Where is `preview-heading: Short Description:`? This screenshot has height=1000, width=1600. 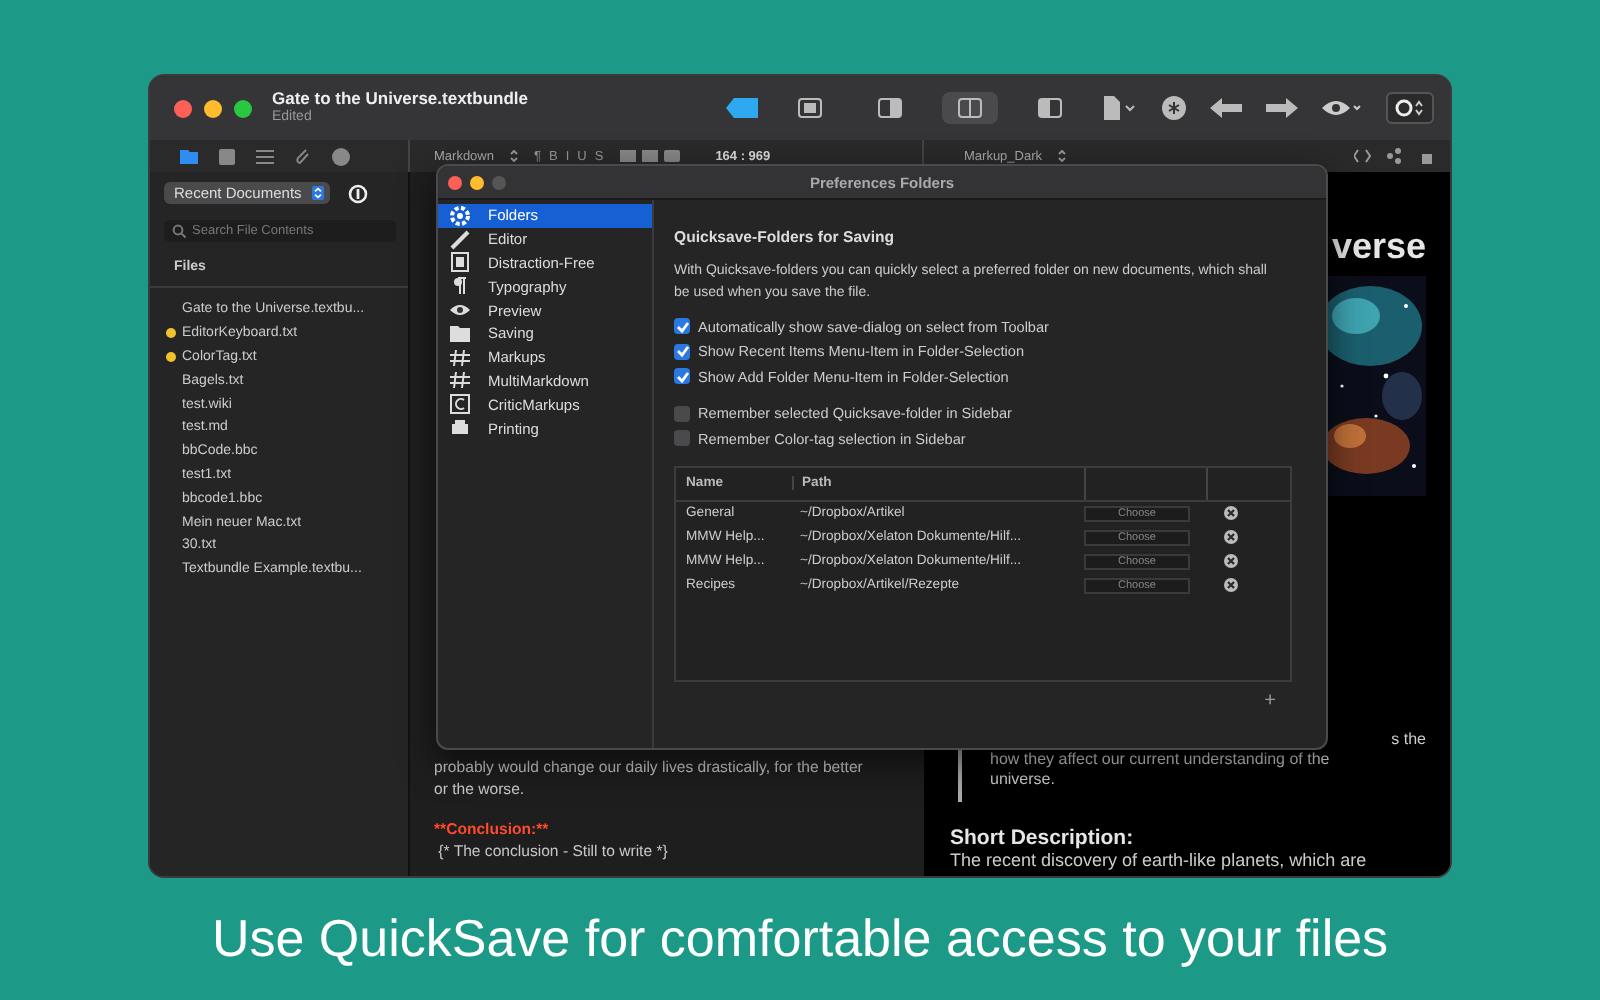 preview-heading: Short Description: is located at coordinates (1043, 838).